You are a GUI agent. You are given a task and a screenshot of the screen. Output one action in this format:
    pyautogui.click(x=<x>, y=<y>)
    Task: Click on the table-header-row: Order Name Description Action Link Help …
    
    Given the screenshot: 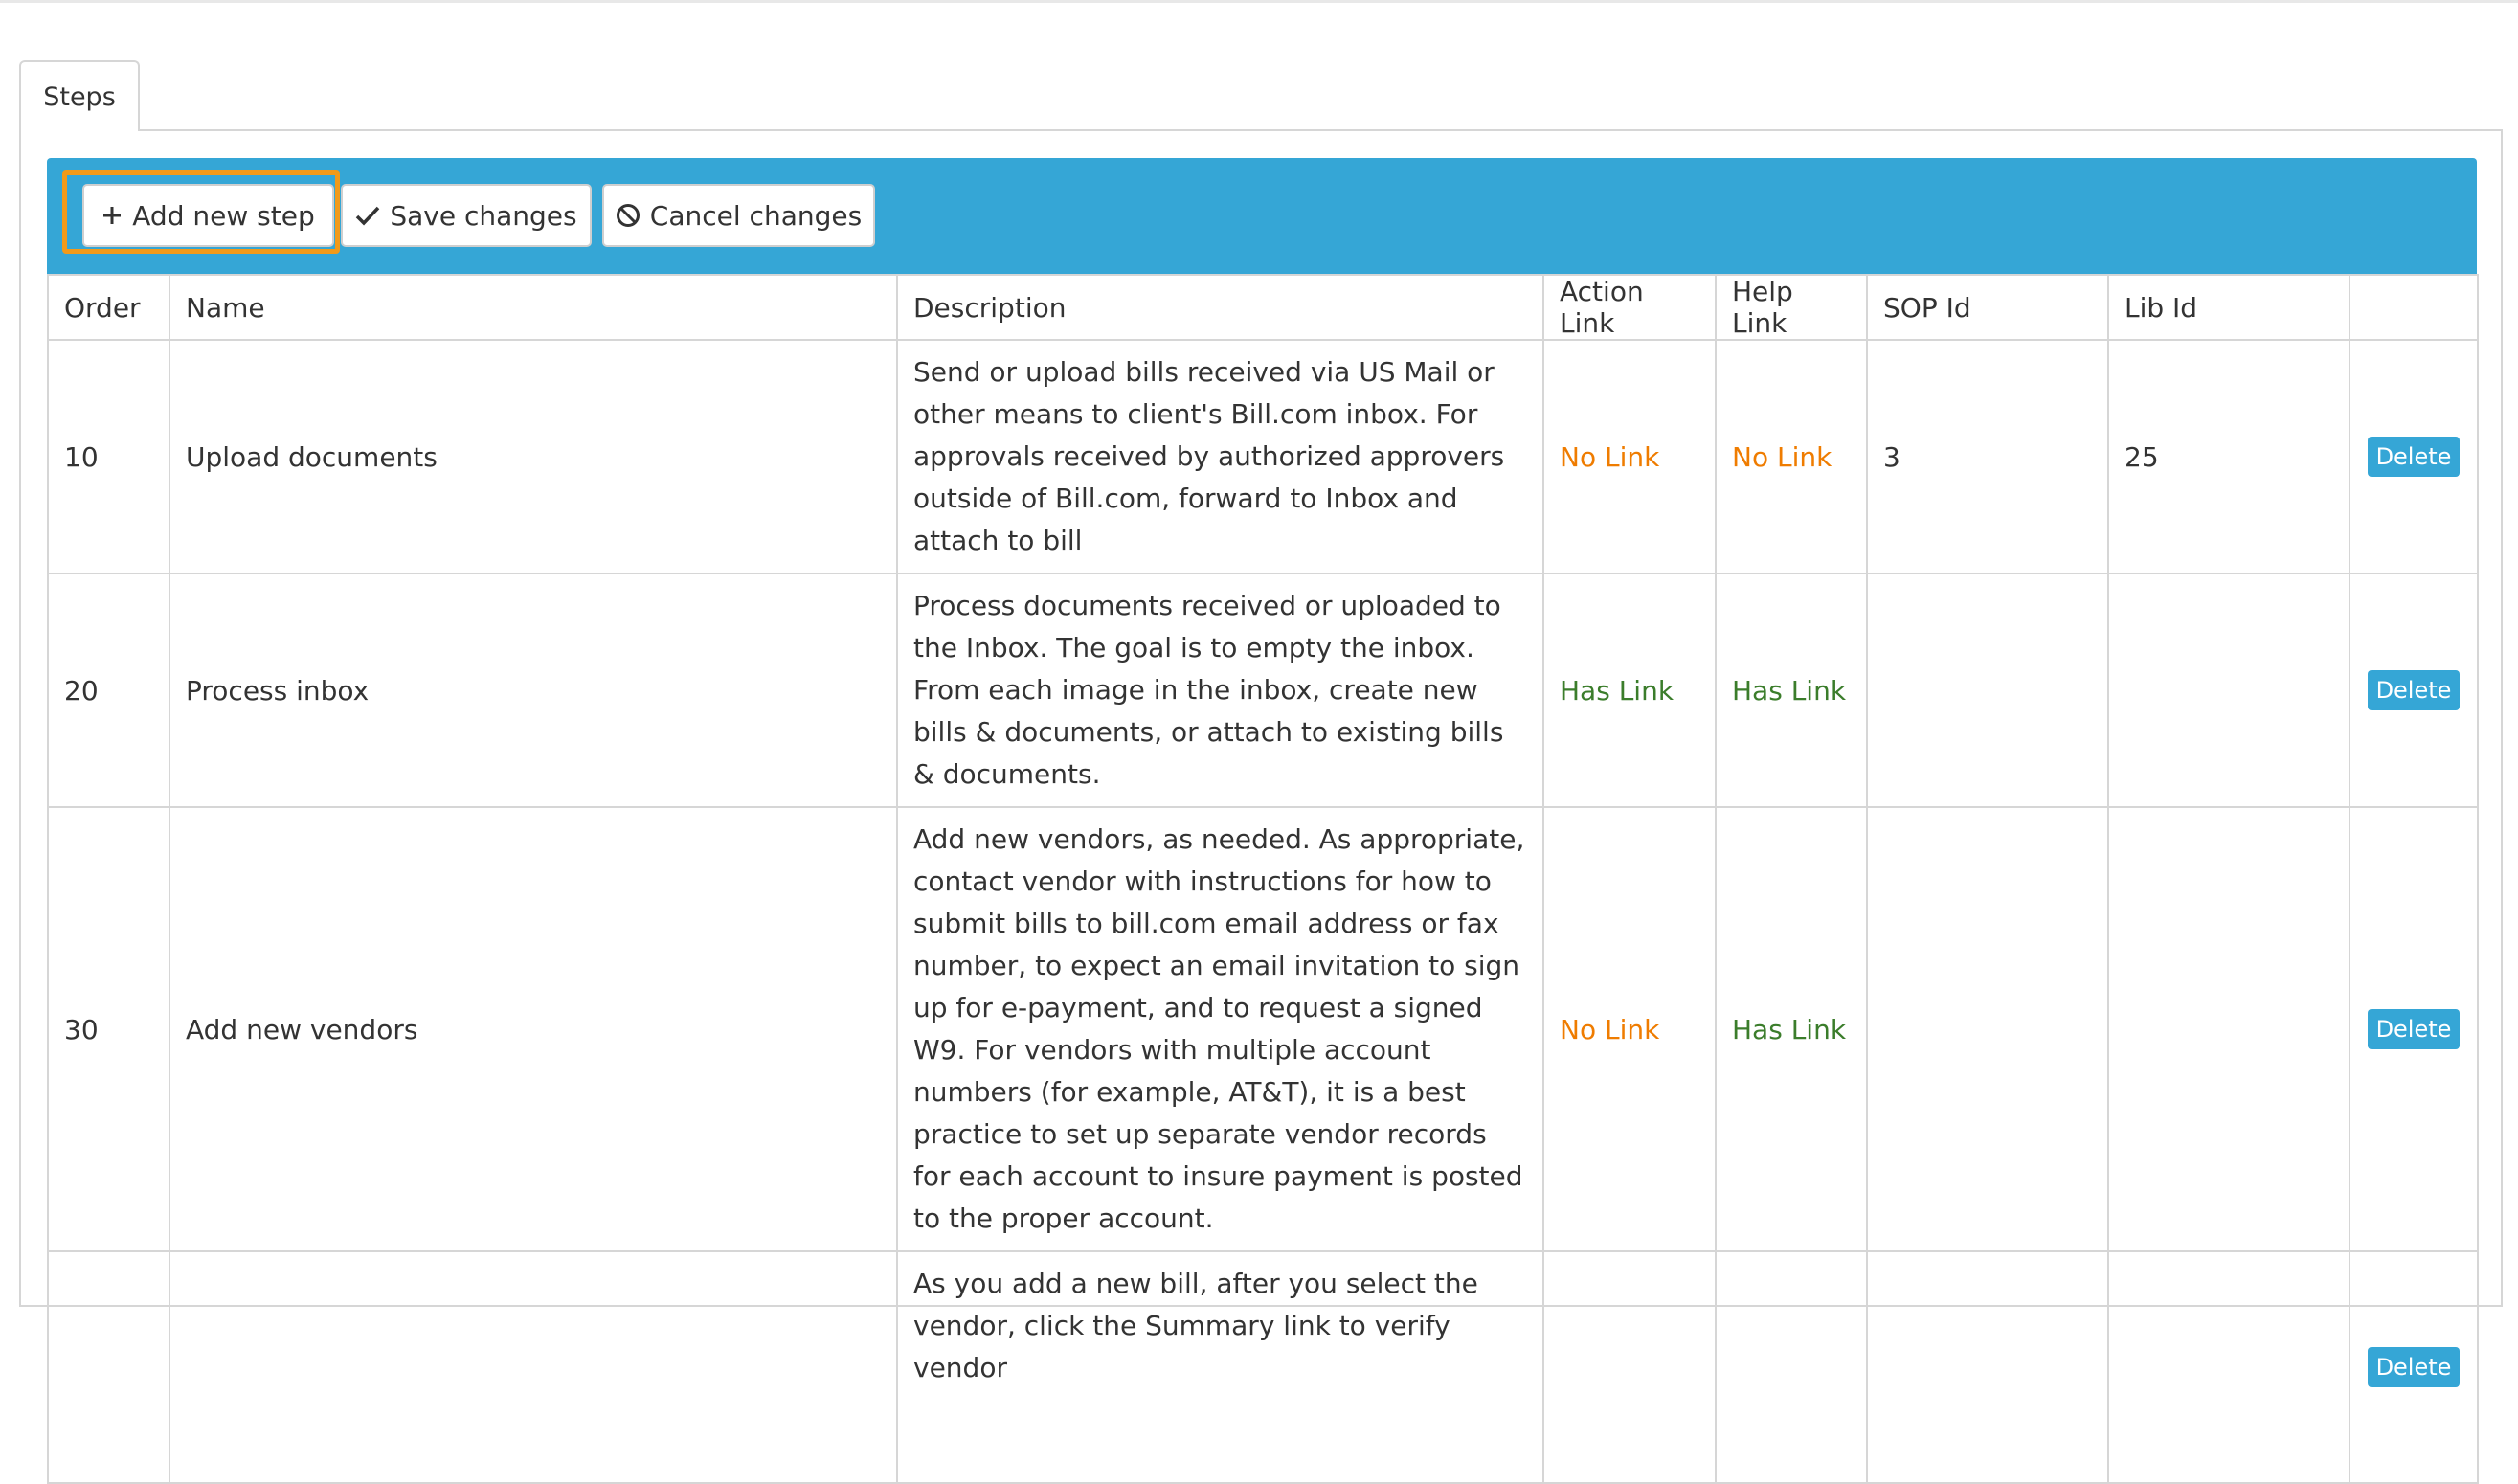 What is the action you would take?
    pyautogui.click(x=1263, y=307)
    